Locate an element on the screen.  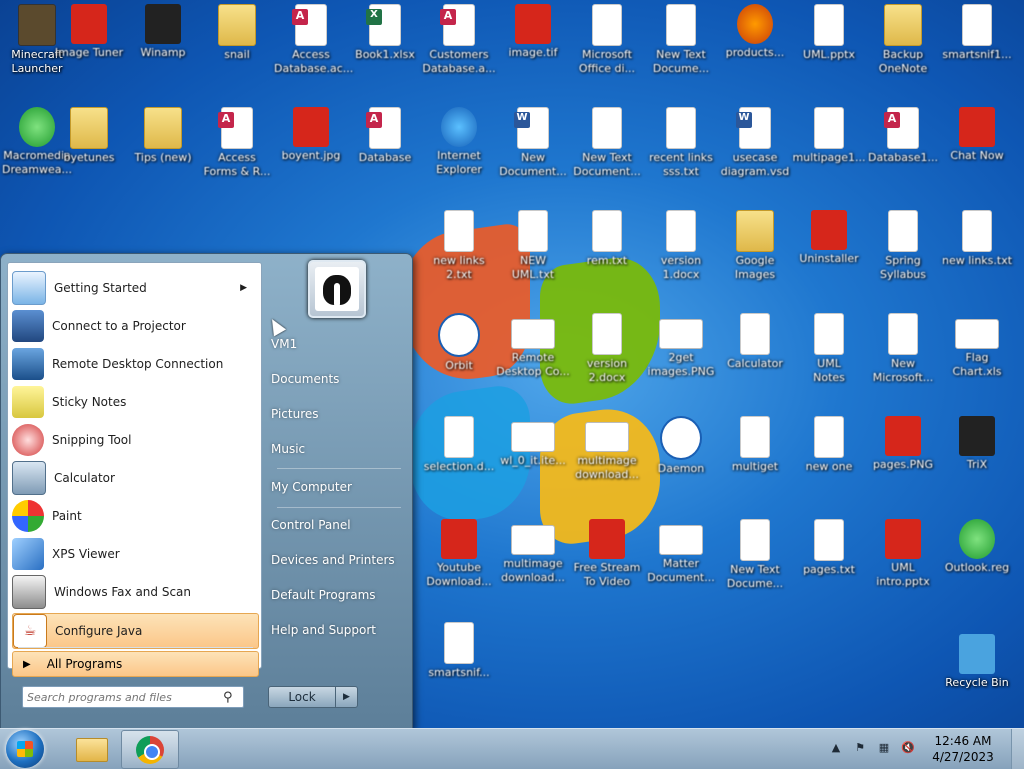
taskbar-chrome-button is located at coordinates (150, 749).